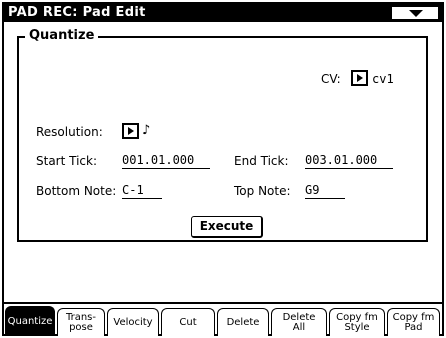  What do you see at coordinates (67, 161) in the screenshot?
I see `start-tick-label: Start Tick:` at bounding box center [67, 161].